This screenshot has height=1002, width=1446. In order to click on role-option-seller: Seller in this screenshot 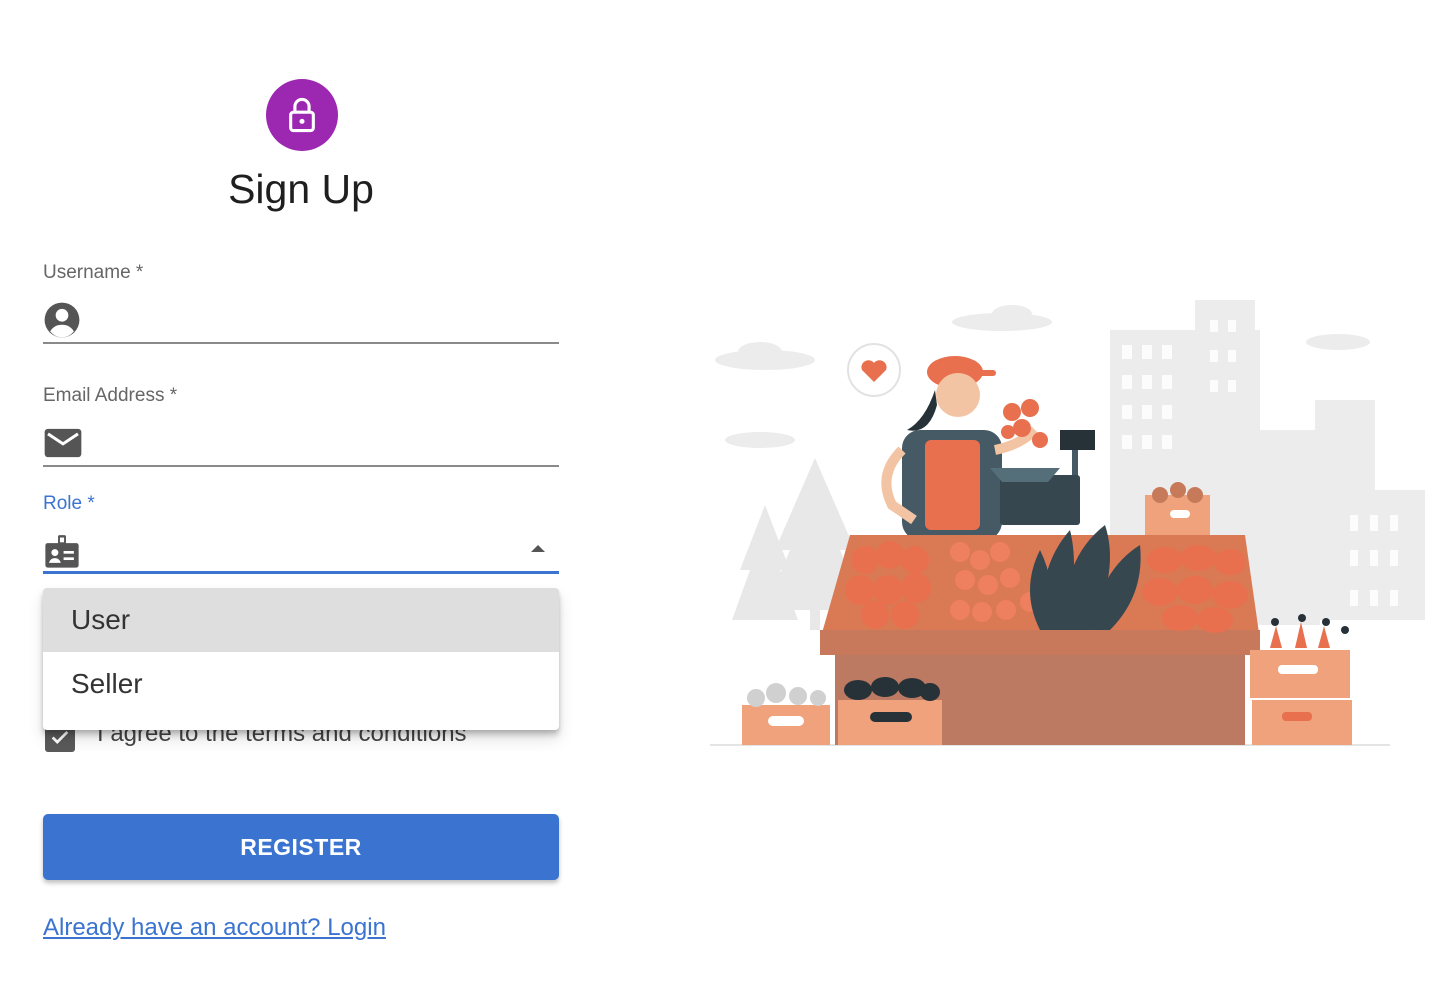, I will do `click(301, 684)`.